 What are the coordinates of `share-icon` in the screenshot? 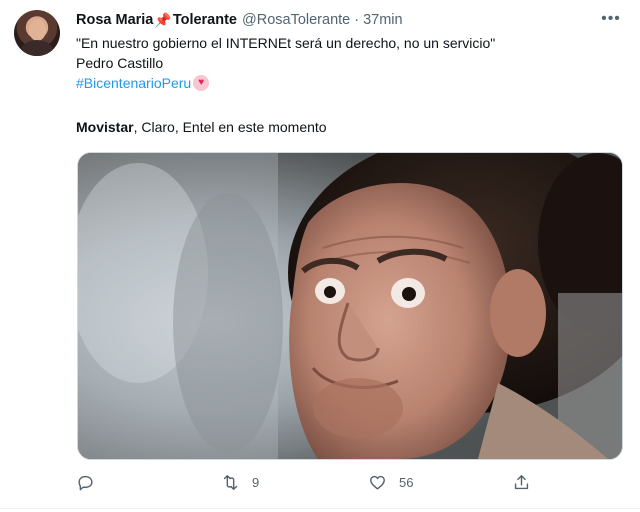 It's located at (521, 481).